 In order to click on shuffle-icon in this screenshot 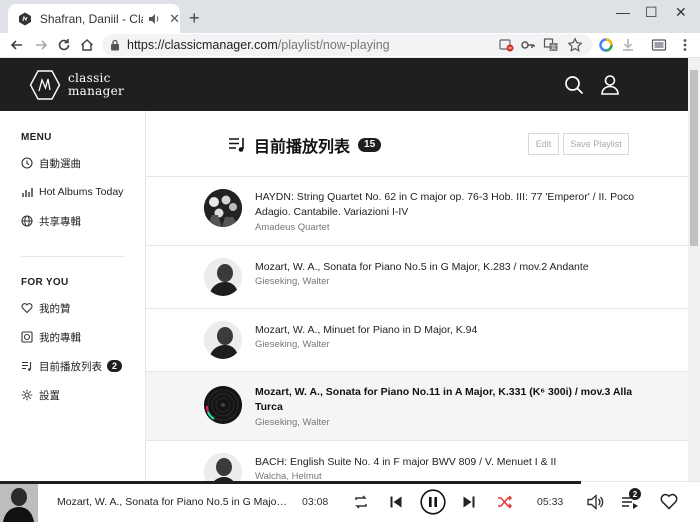, I will do `click(505, 502)`.